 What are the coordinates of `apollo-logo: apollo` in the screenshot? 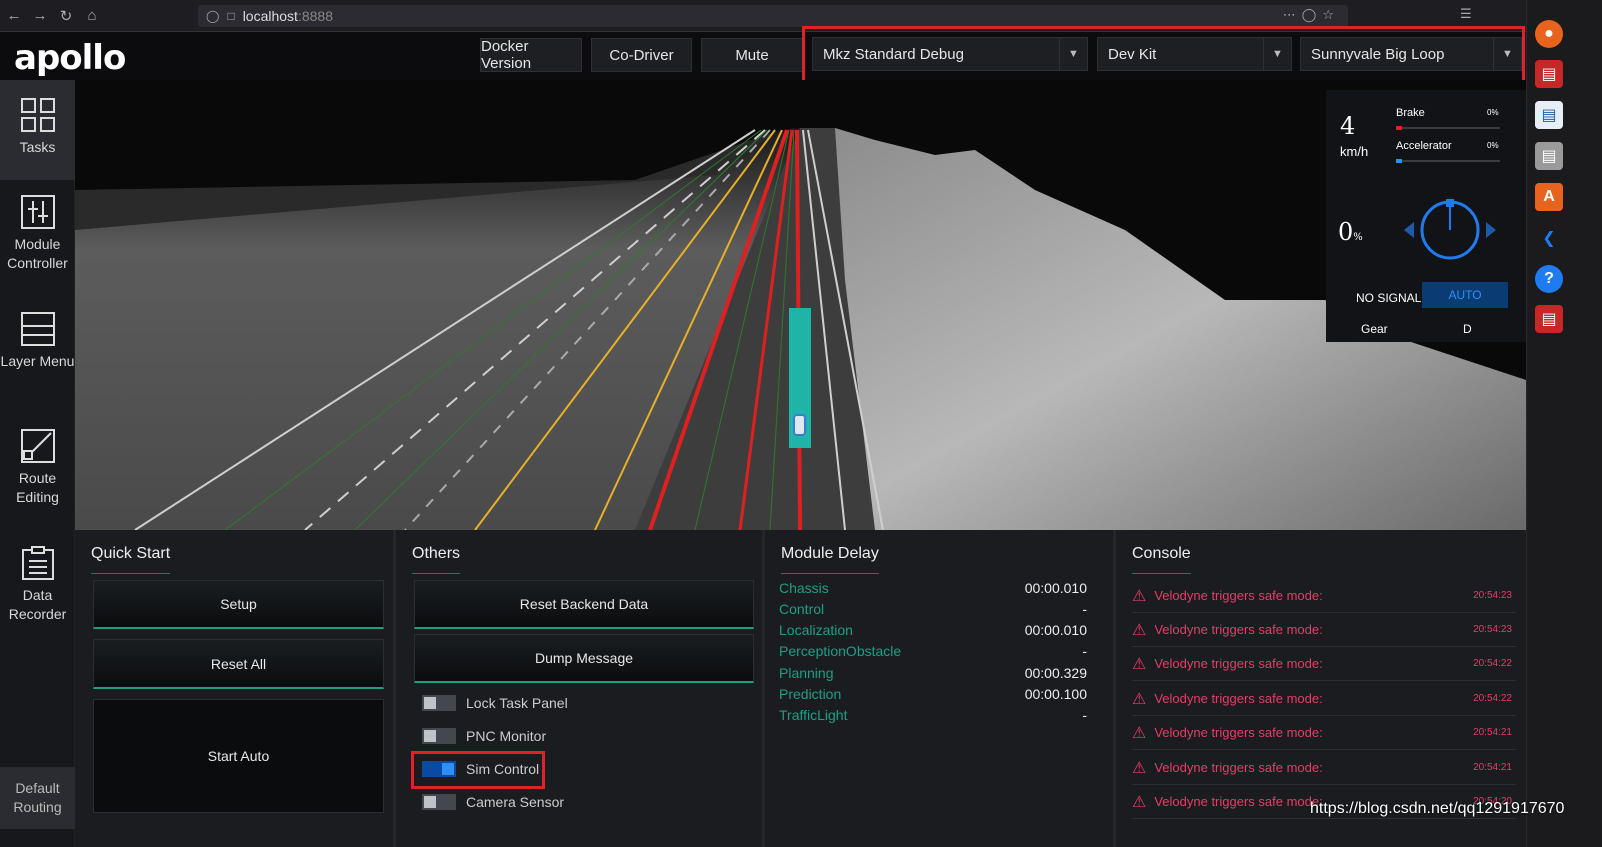 It's located at (70, 58).